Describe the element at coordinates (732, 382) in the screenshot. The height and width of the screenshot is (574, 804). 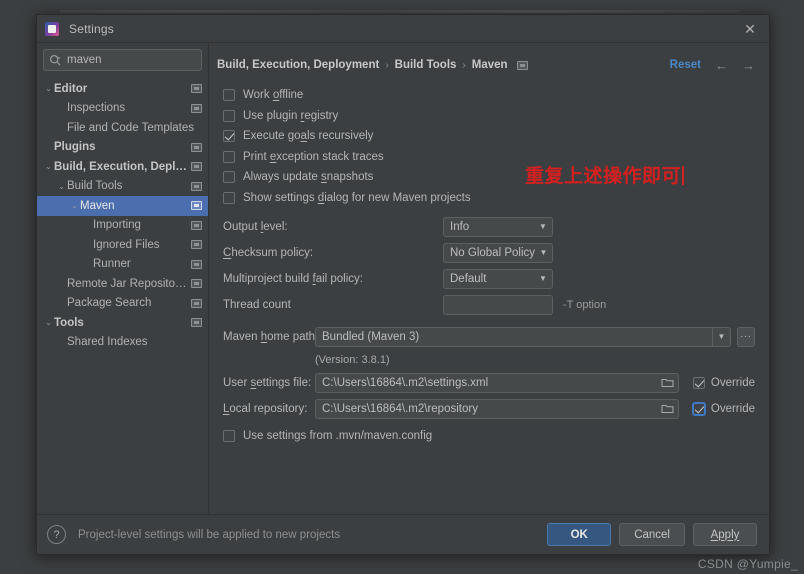
I see `user-settings-override-label: Override` at that location.